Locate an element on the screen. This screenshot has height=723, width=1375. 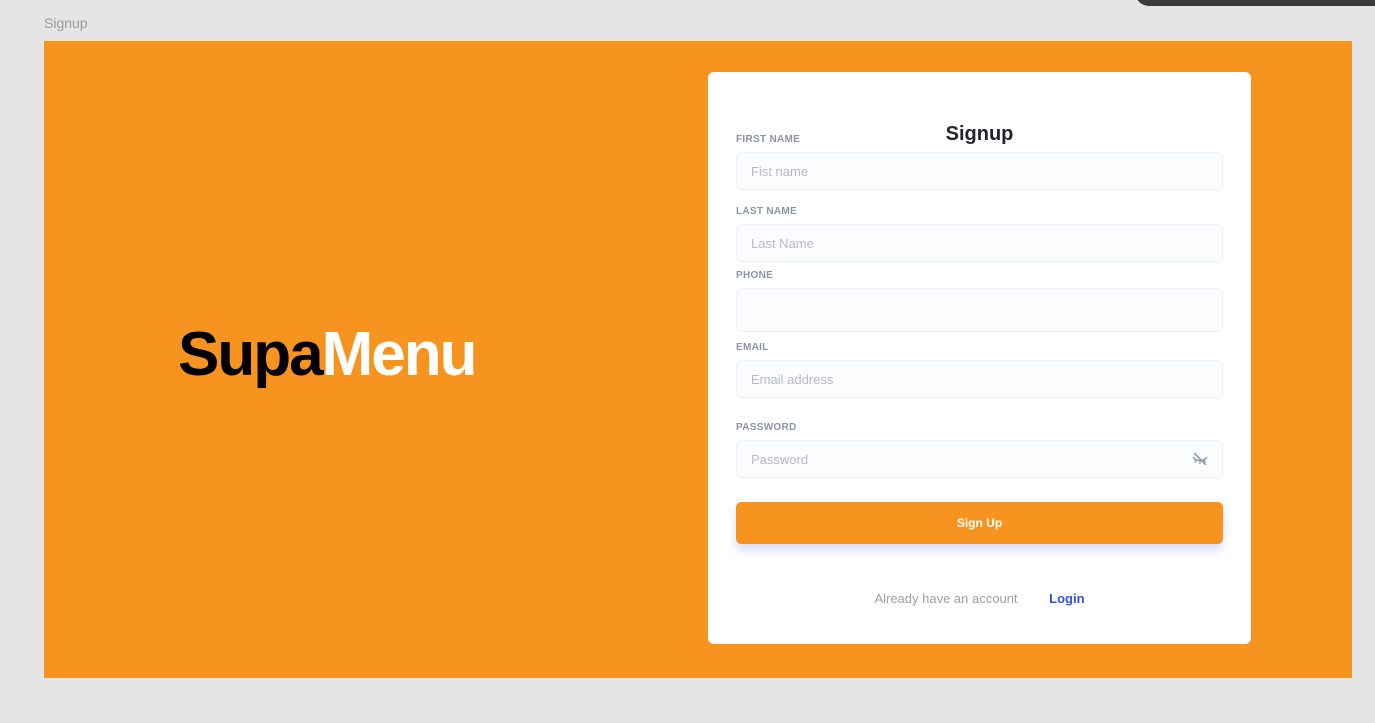
login-link: Login is located at coordinates (1066, 598).